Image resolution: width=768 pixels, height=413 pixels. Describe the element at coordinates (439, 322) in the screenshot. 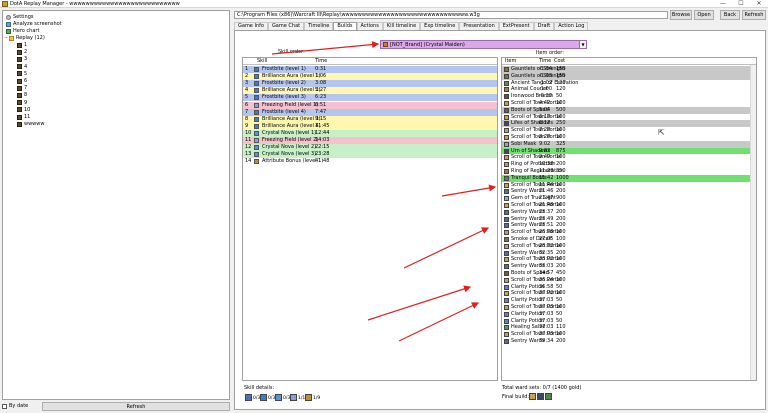

I see `arrow-low` at that location.